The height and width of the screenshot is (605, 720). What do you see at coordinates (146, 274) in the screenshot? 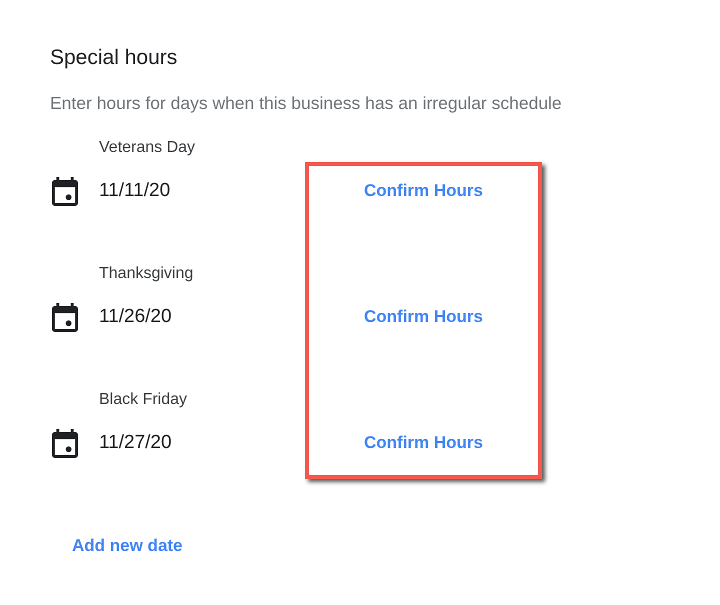
I see `holiday-name: Thanksgiving` at bounding box center [146, 274].